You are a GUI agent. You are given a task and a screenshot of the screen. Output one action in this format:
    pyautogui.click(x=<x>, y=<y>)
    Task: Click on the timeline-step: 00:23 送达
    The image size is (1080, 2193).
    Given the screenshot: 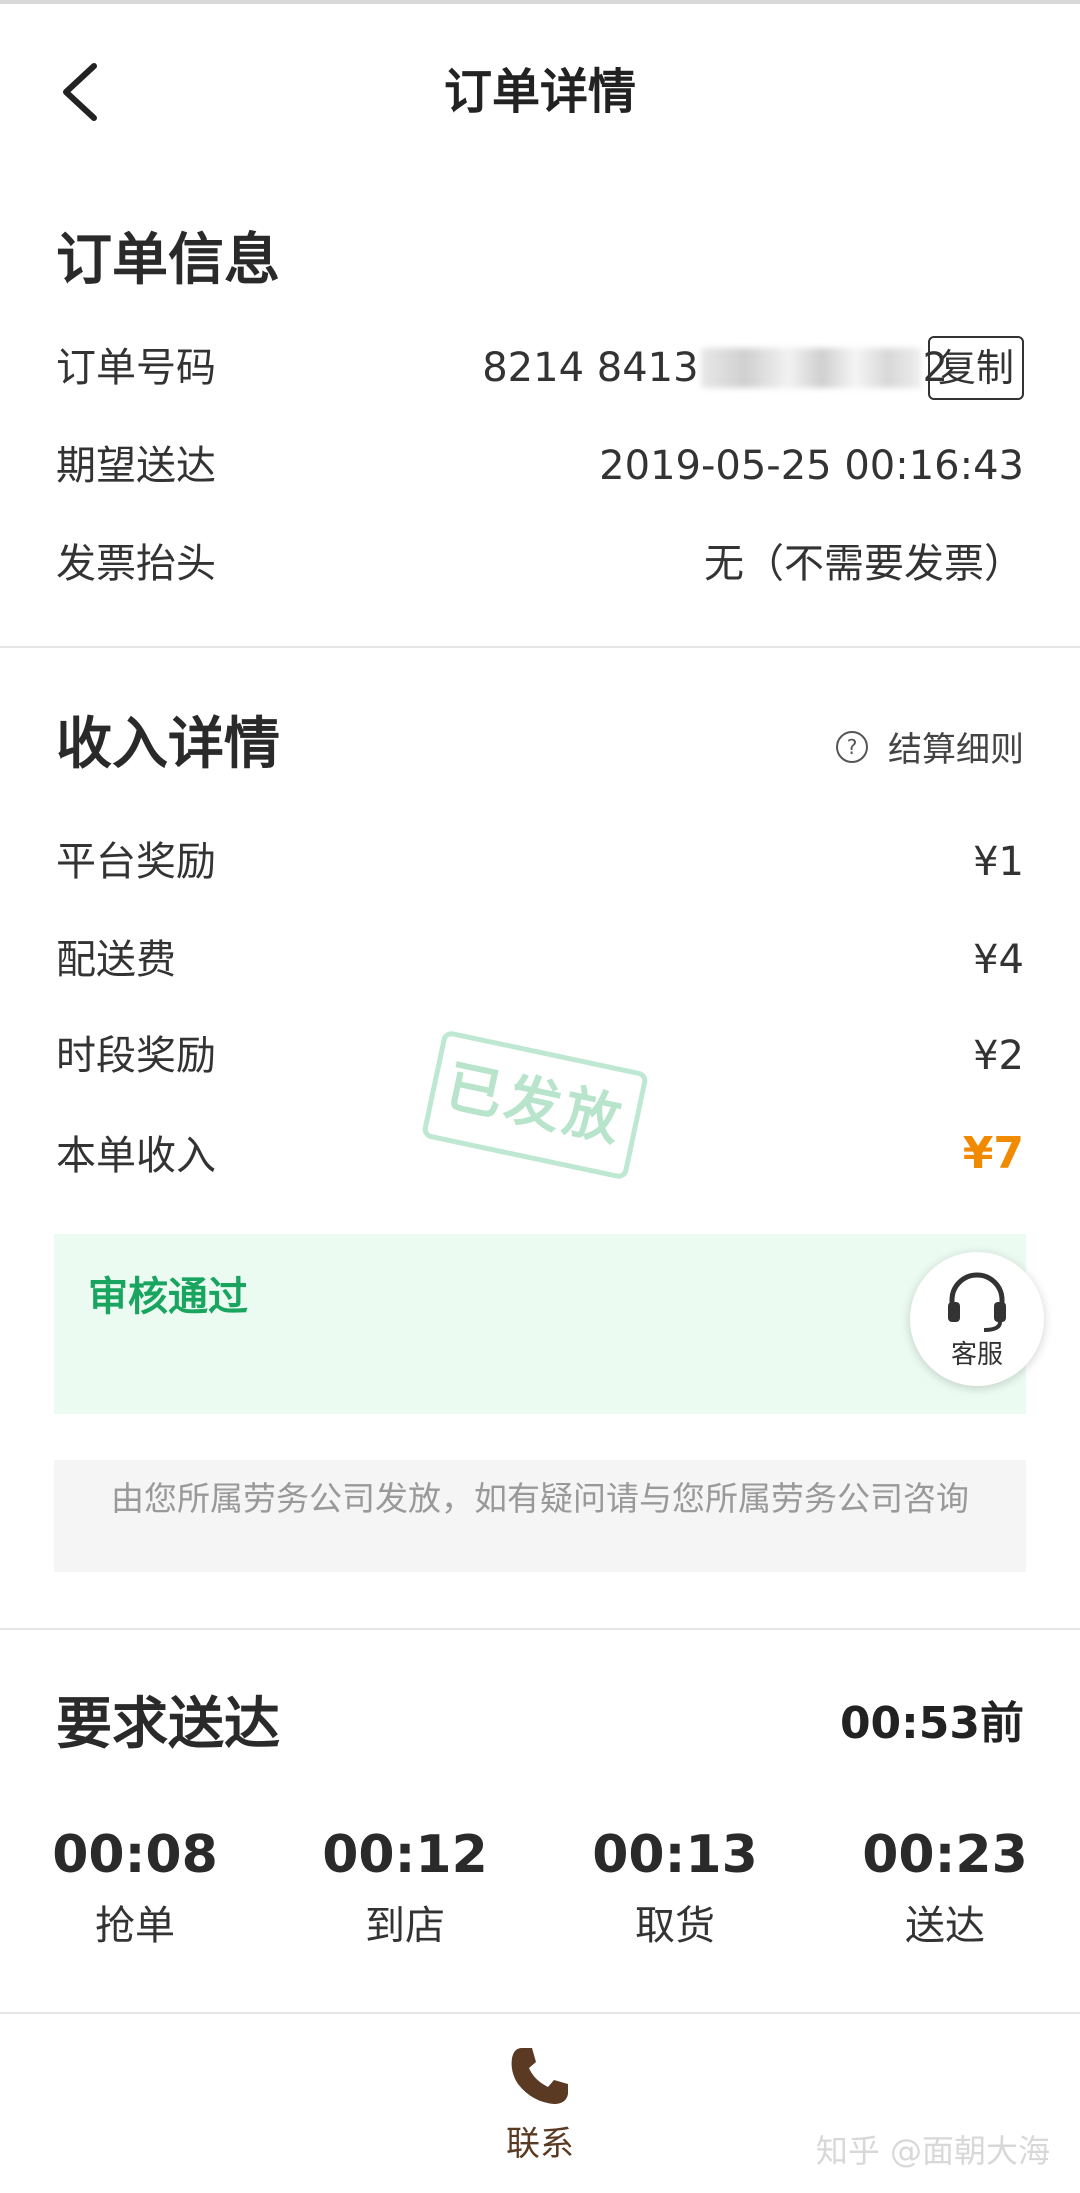 What is the action you would take?
    pyautogui.click(x=945, y=1888)
    